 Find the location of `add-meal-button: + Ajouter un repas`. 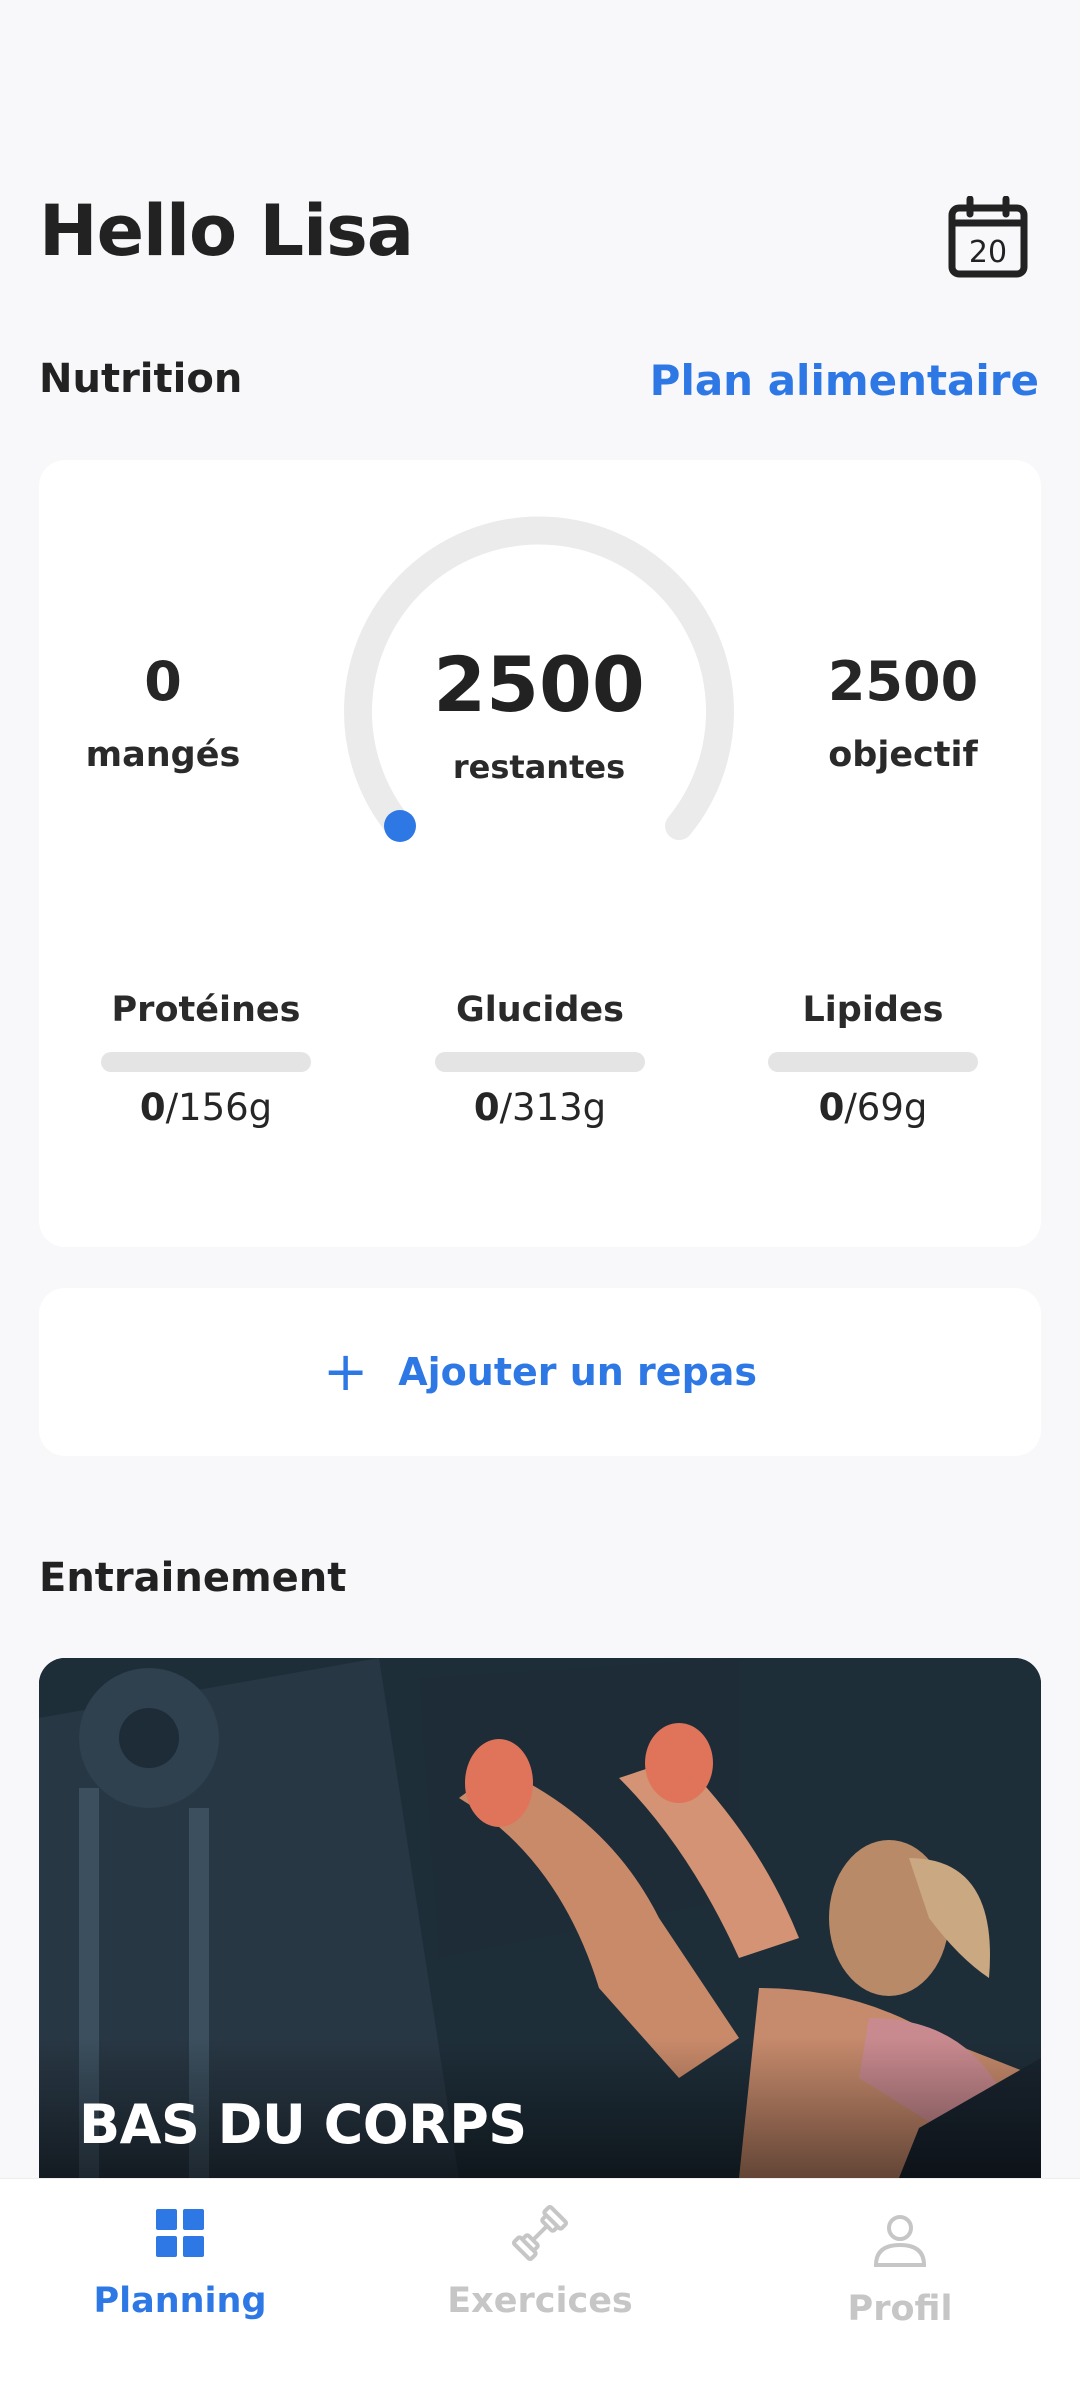

add-meal-button: + Ajouter un repas is located at coordinates (540, 1372).